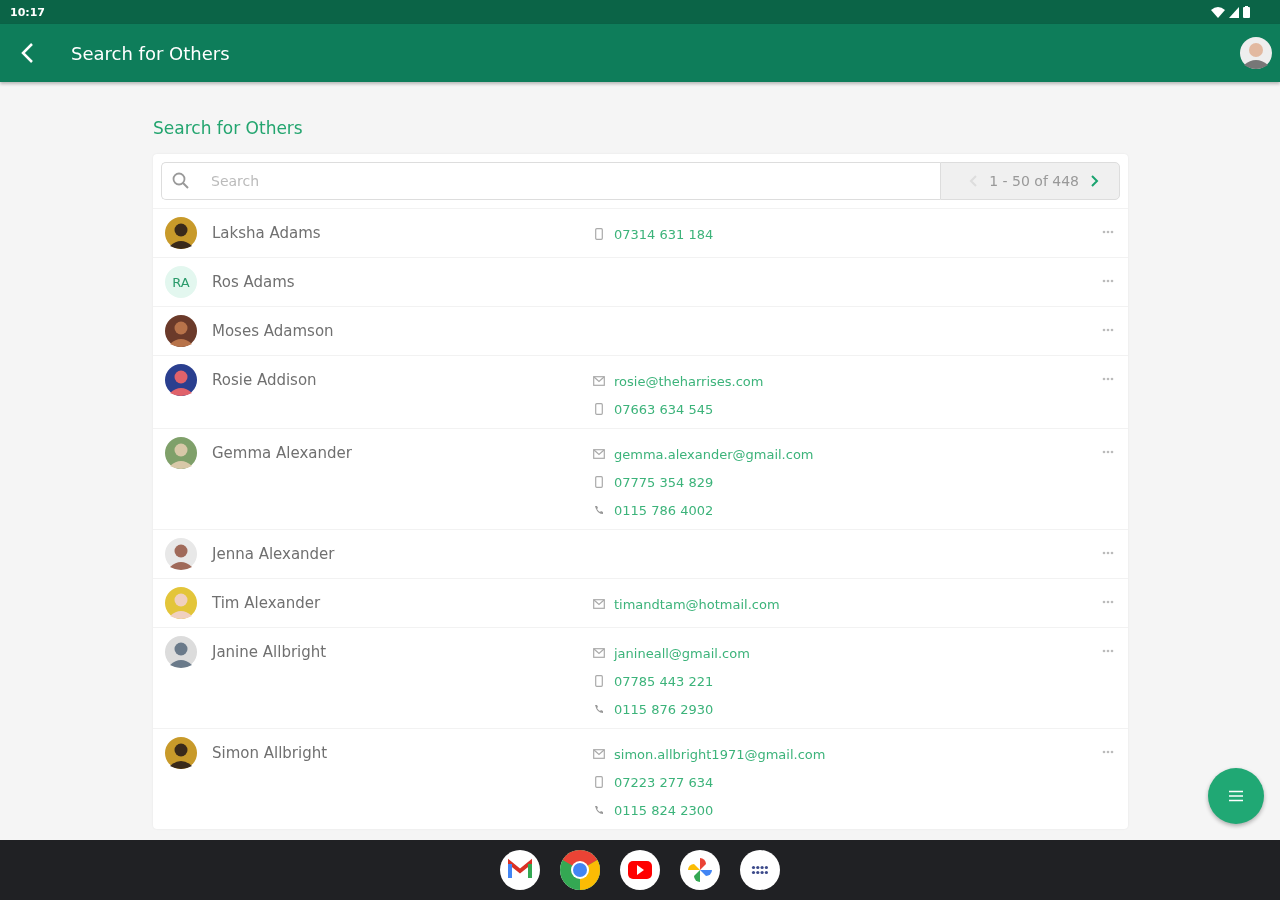  What do you see at coordinates (151, 53) in the screenshot?
I see `app-bar-title: Search for Others` at bounding box center [151, 53].